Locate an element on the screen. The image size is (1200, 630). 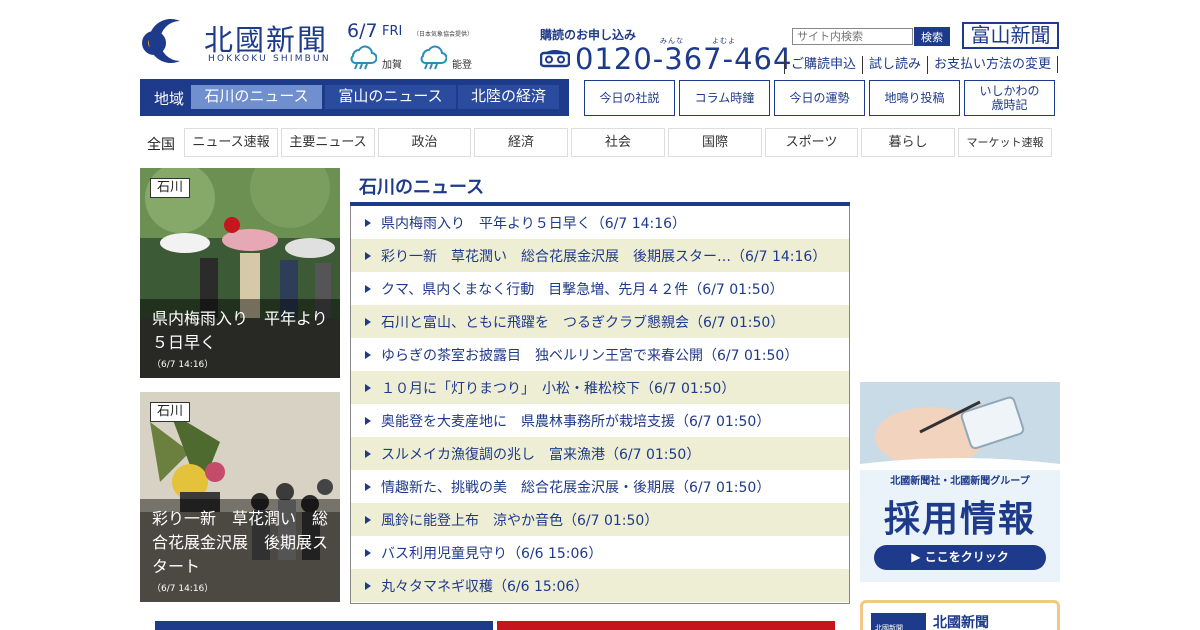
news-item: 風鈴に能登上布 涼やか音色（6/7 01:50） is located at coordinates (600, 519).